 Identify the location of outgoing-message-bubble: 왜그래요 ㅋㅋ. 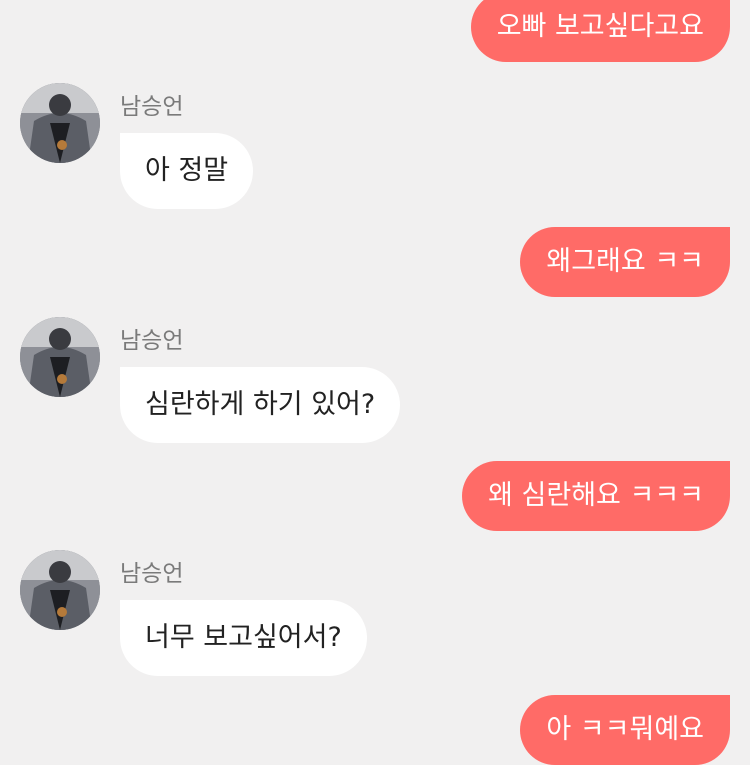
(625, 262).